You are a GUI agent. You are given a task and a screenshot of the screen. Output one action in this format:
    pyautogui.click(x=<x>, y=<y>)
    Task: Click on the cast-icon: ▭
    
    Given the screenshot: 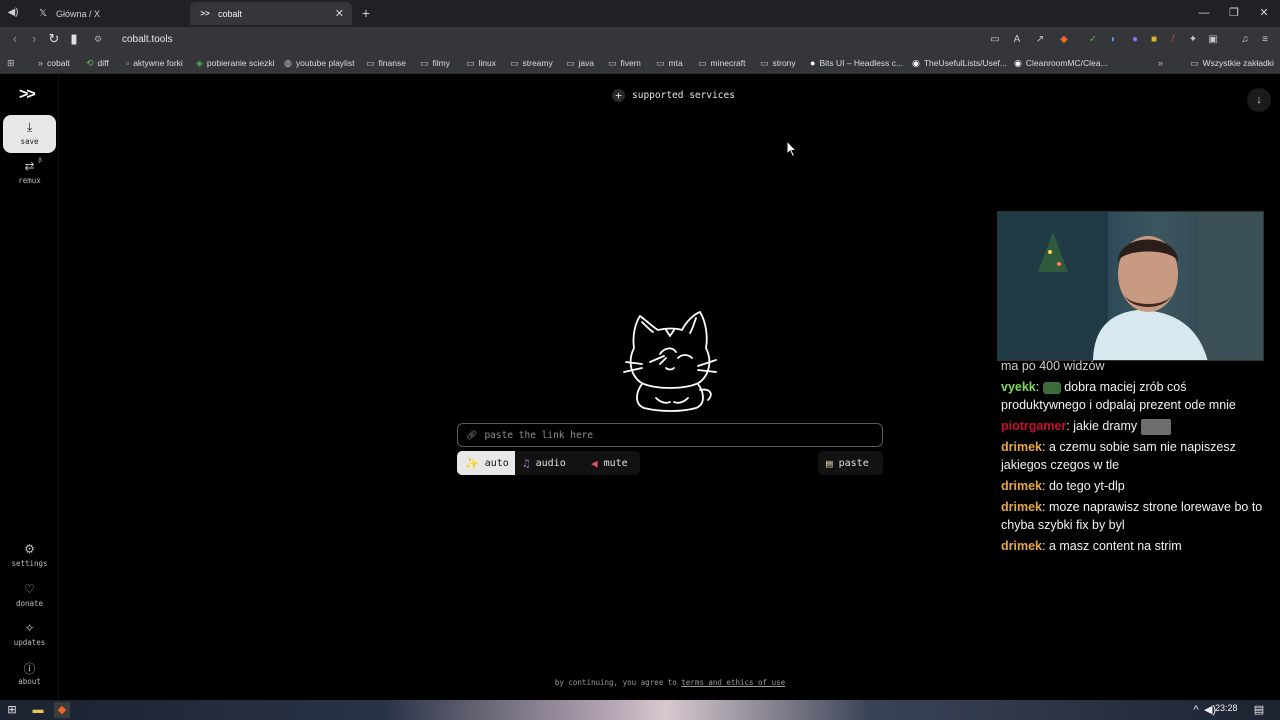 What is the action you would take?
    pyautogui.click(x=995, y=40)
    